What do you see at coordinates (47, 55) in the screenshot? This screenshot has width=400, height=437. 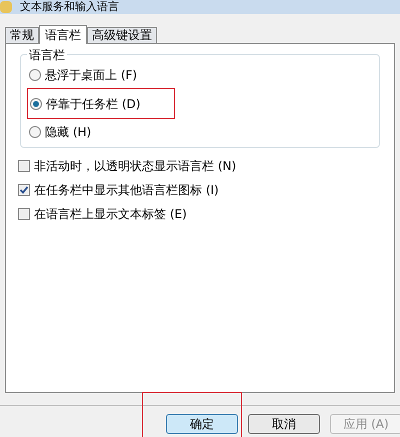 I see `group-title: 语言栏` at bounding box center [47, 55].